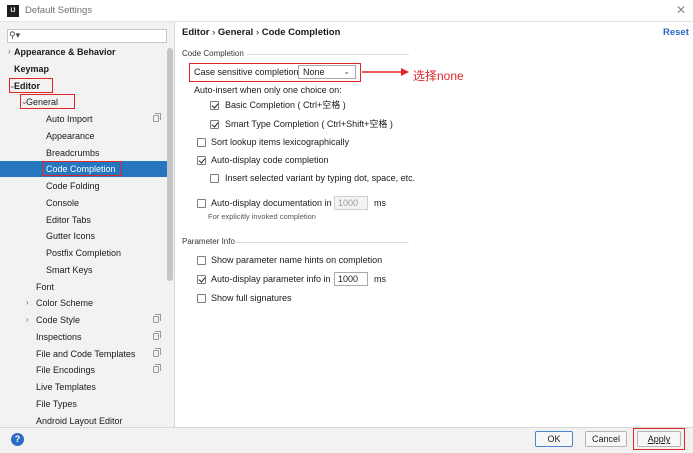 This screenshot has width=693, height=453. What do you see at coordinates (201, 279) in the screenshot?
I see `auto-display-param-checkbox` at bounding box center [201, 279].